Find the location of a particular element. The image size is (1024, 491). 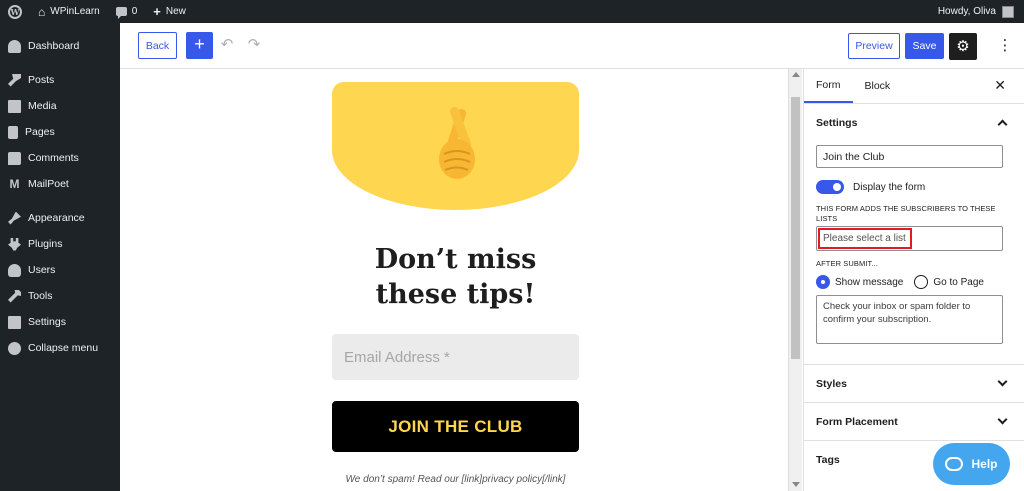

media-icon is located at coordinates (14, 106).